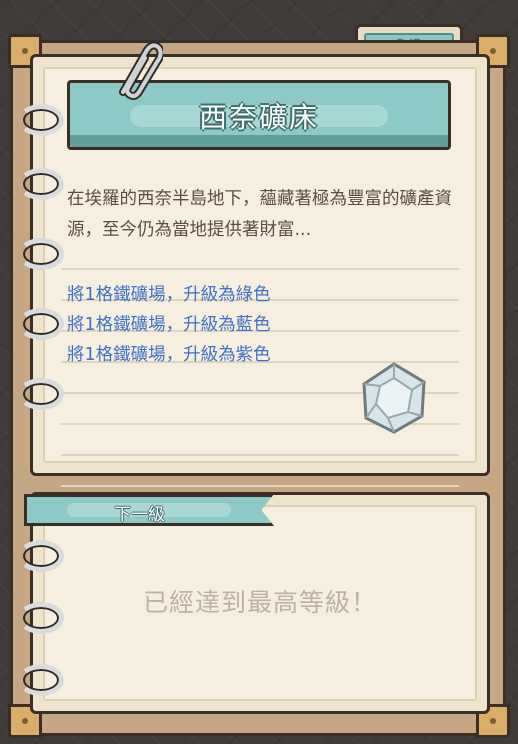 This screenshot has height=744, width=518. Describe the element at coordinates (258, 117) in the screenshot. I see `page-title: 西奈礦床` at that location.